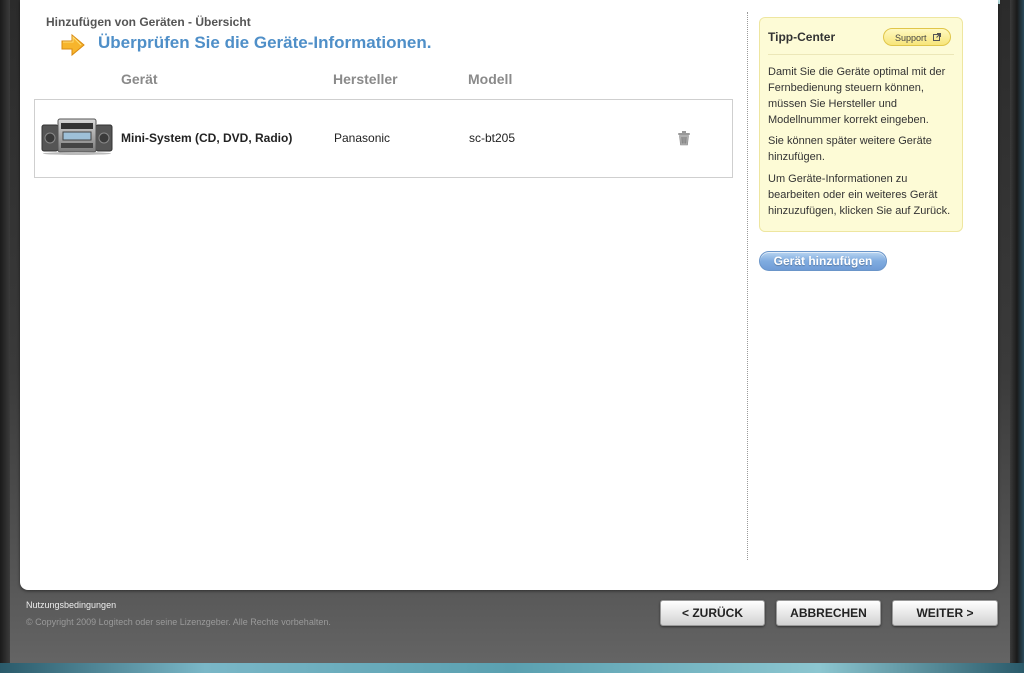  I want to click on external-link-icon, so click(937, 37).